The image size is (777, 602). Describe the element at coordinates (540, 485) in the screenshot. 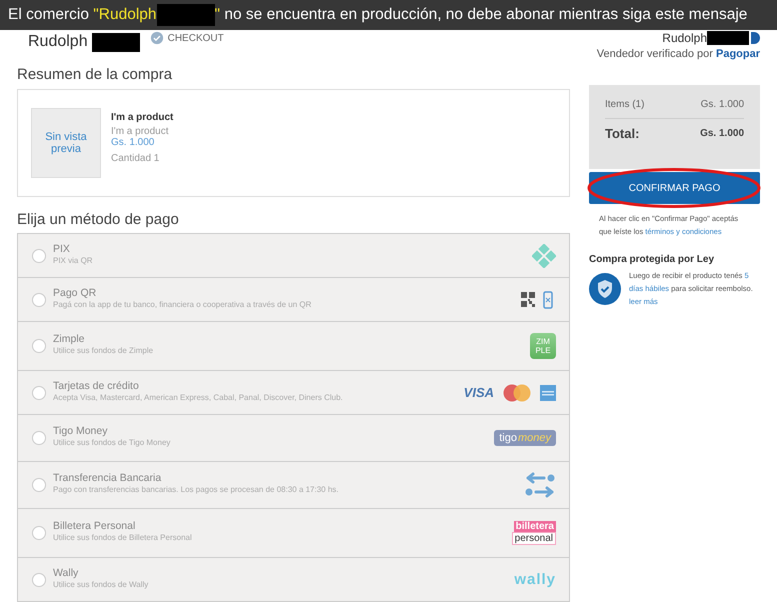

I see `transfer-arrows-icon` at that location.